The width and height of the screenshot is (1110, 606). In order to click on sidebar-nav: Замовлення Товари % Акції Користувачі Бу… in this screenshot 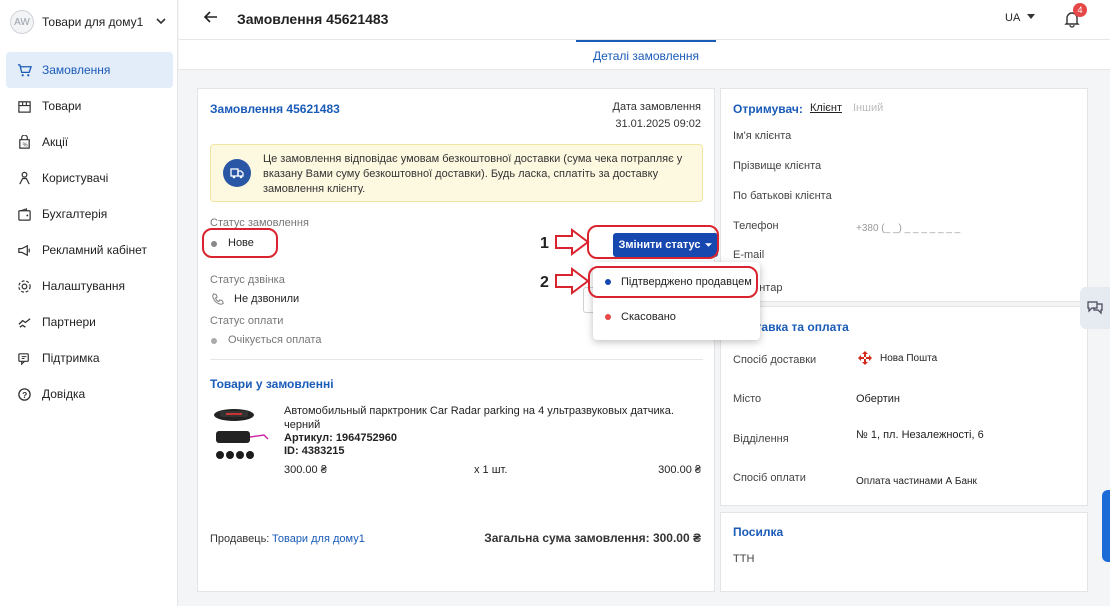, I will do `click(89, 232)`.